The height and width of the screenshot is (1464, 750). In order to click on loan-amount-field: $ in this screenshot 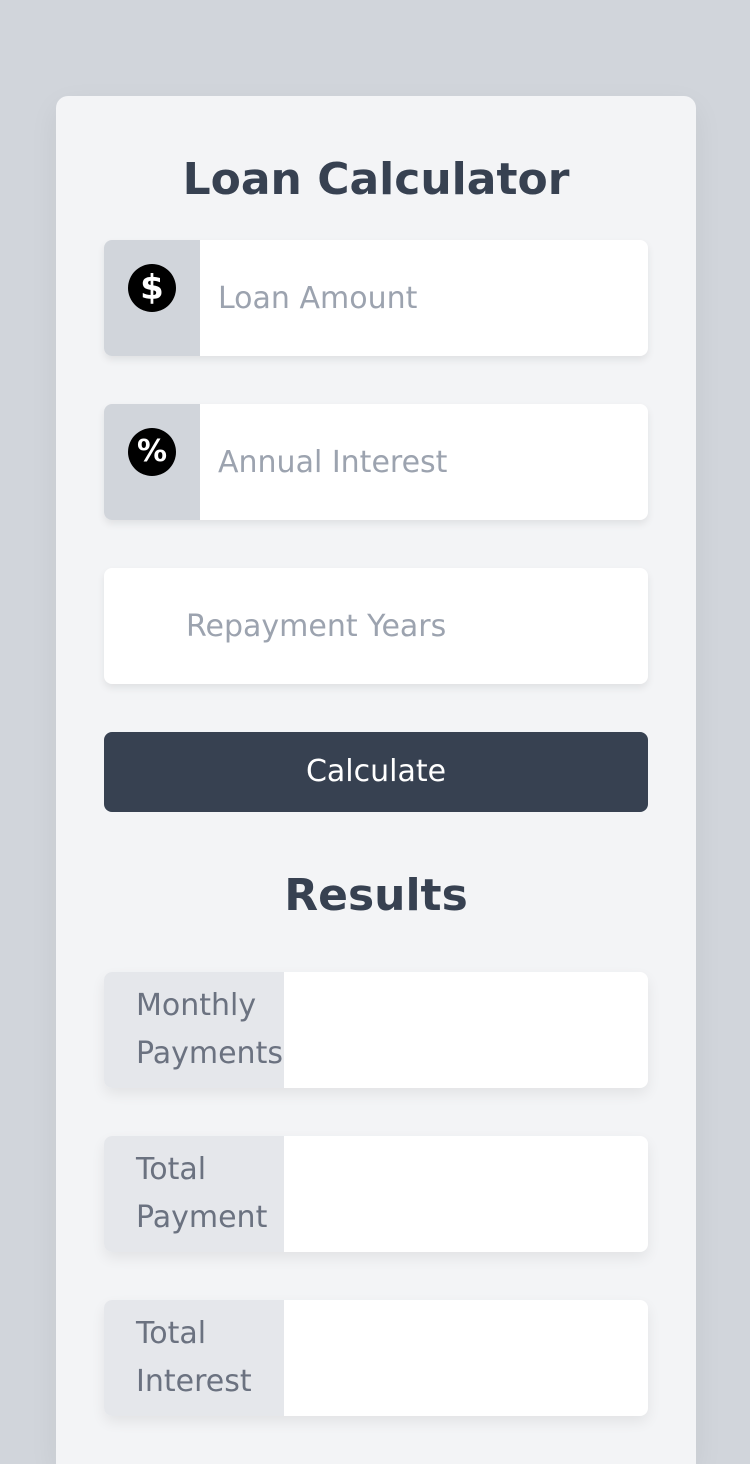, I will do `click(376, 298)`.